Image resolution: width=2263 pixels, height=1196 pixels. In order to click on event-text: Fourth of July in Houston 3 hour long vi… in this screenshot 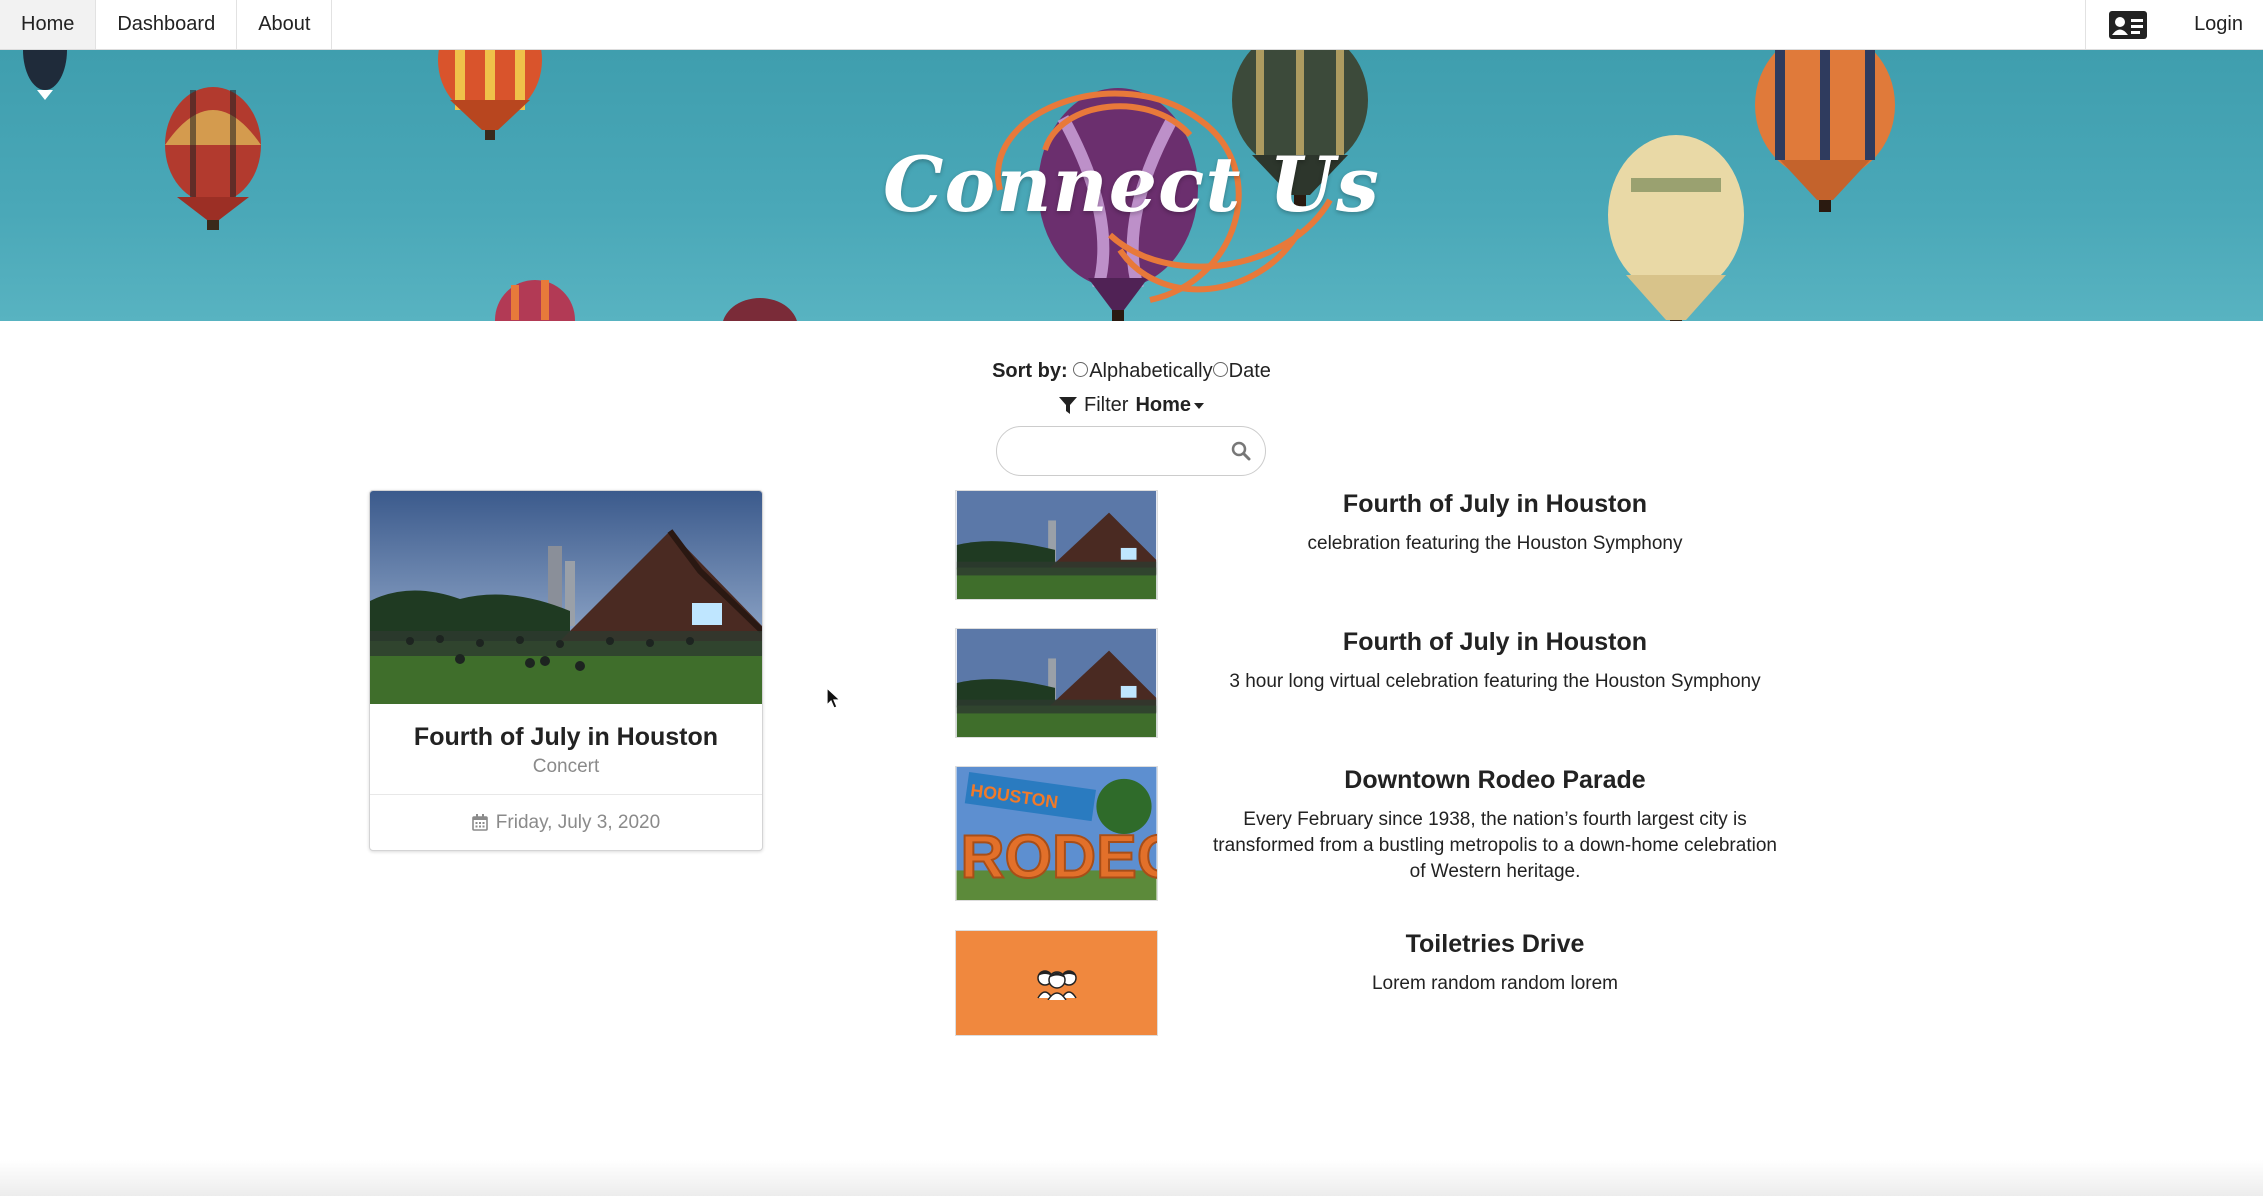, I will do `click(1495, 661)`.